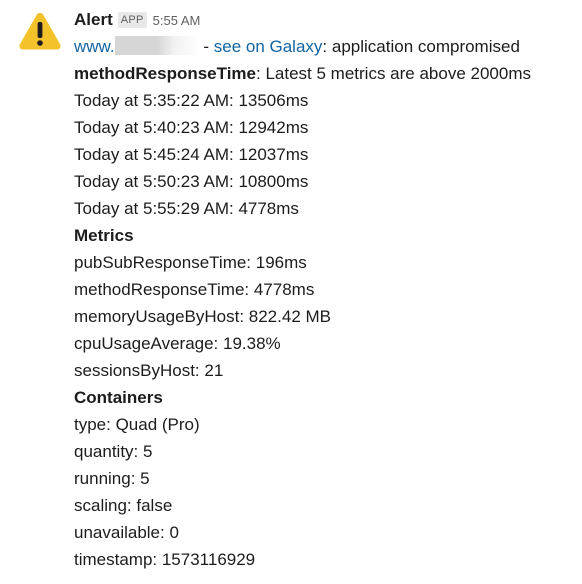 This screenshot has height=584, width=582. Describe the element at coordinates (393, 73) in the screenshot. I see `metric-condition: : Latest 5 metrics are above 2000ms` at that location.